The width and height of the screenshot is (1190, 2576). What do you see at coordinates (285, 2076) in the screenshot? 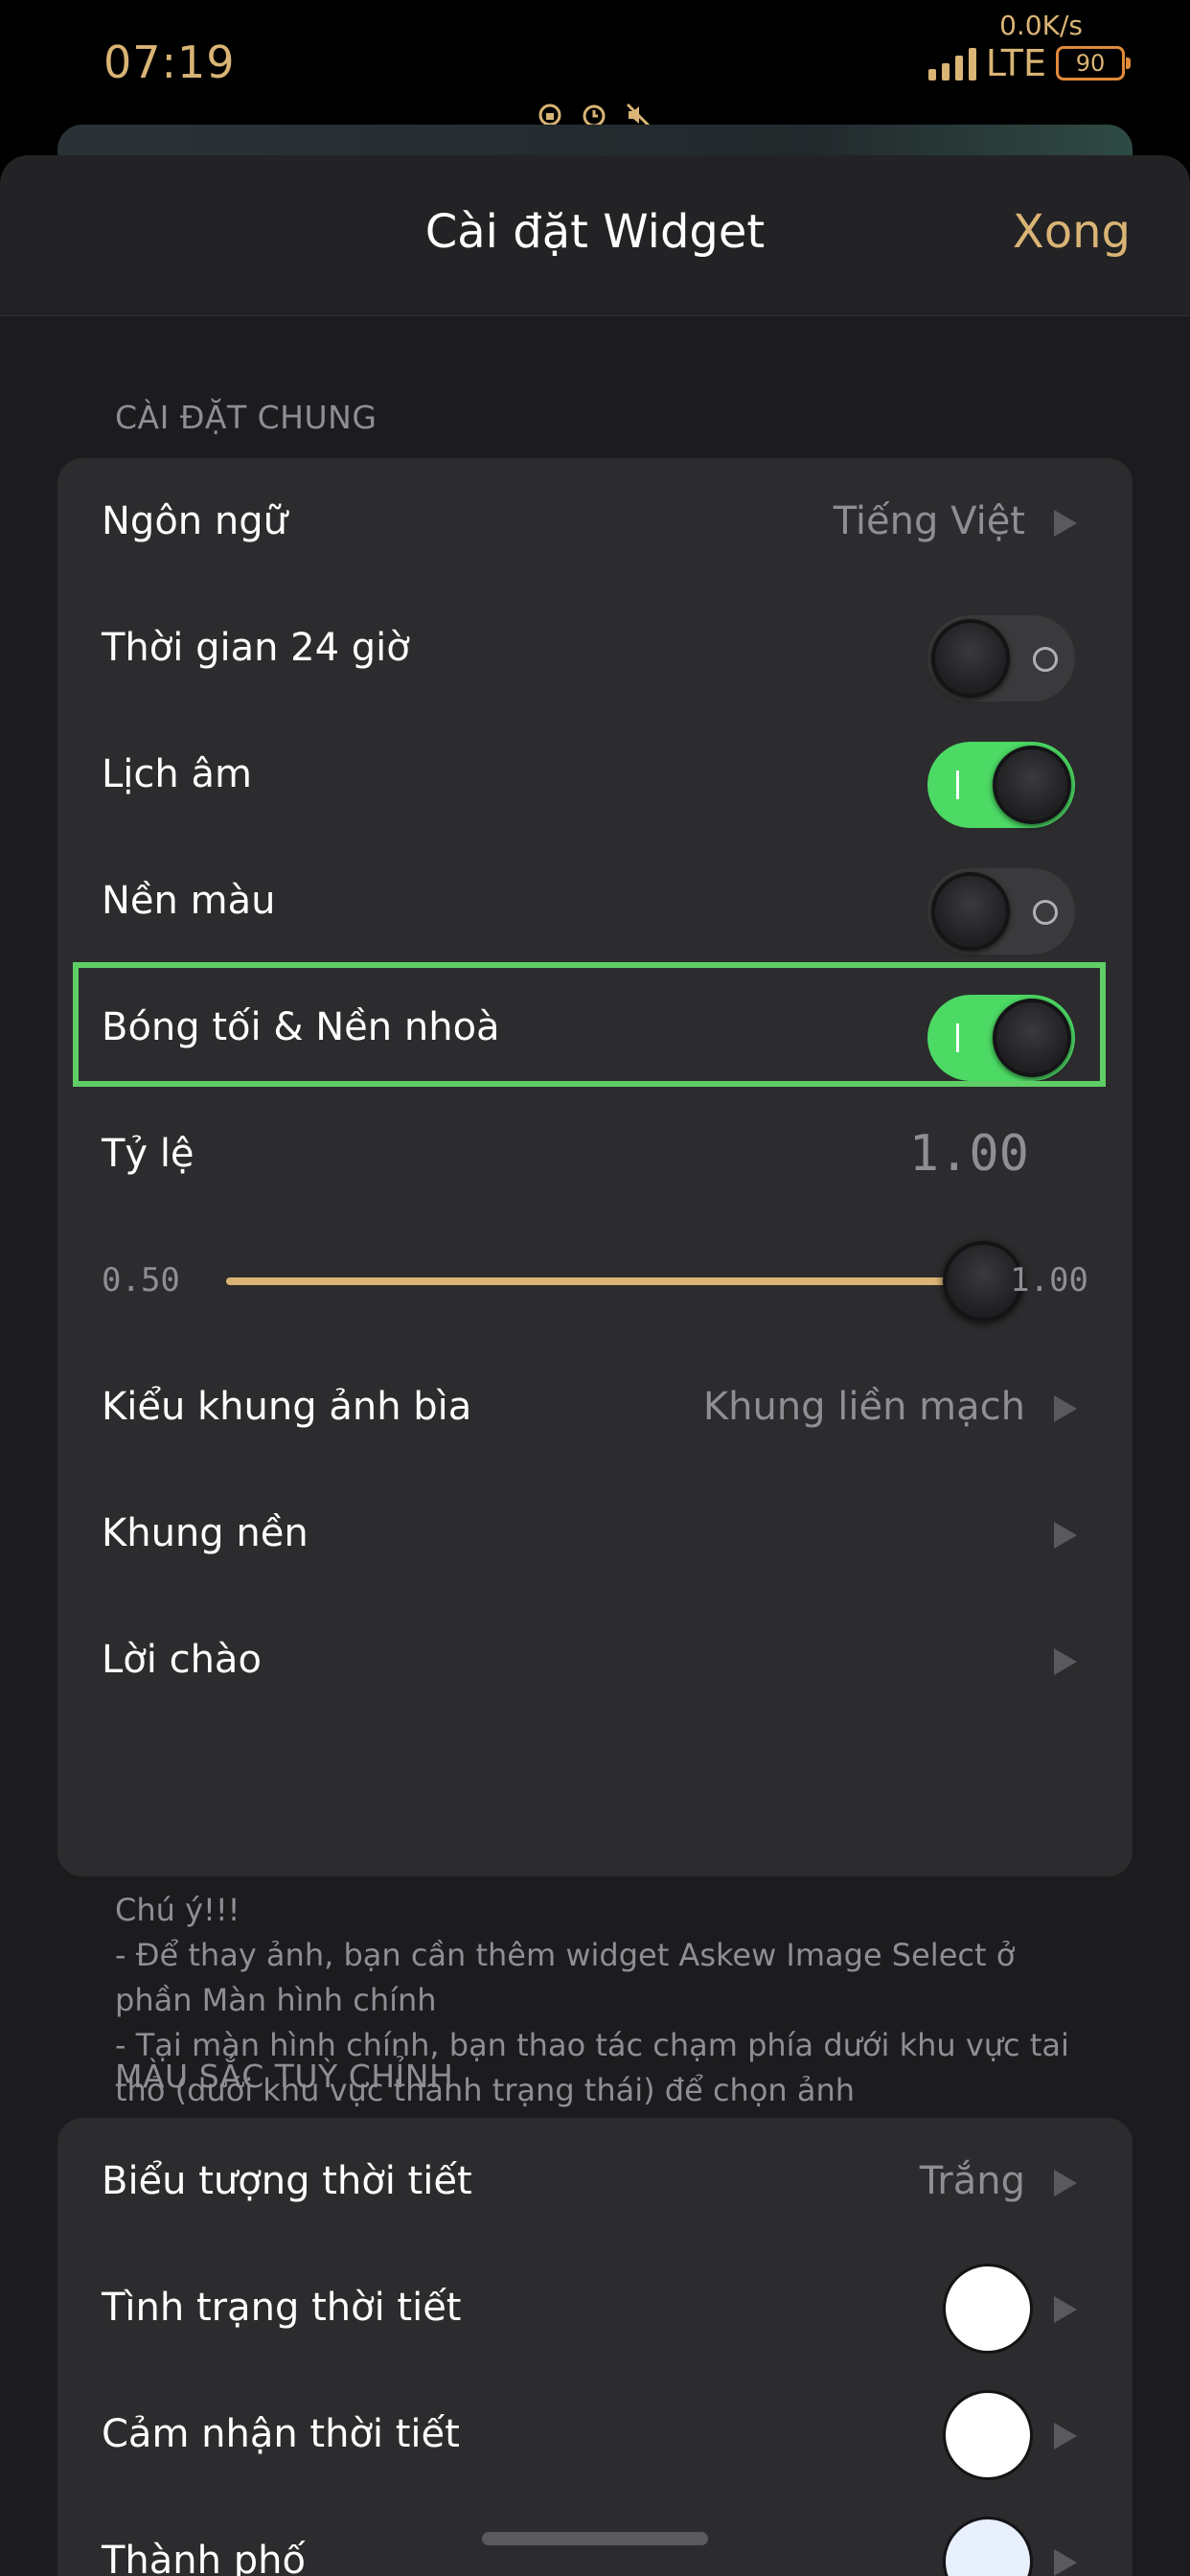
I see `section-title-custom-colors: MÀU SẮC TUỲ CHỈNH` at bounding box center [285, 2076].